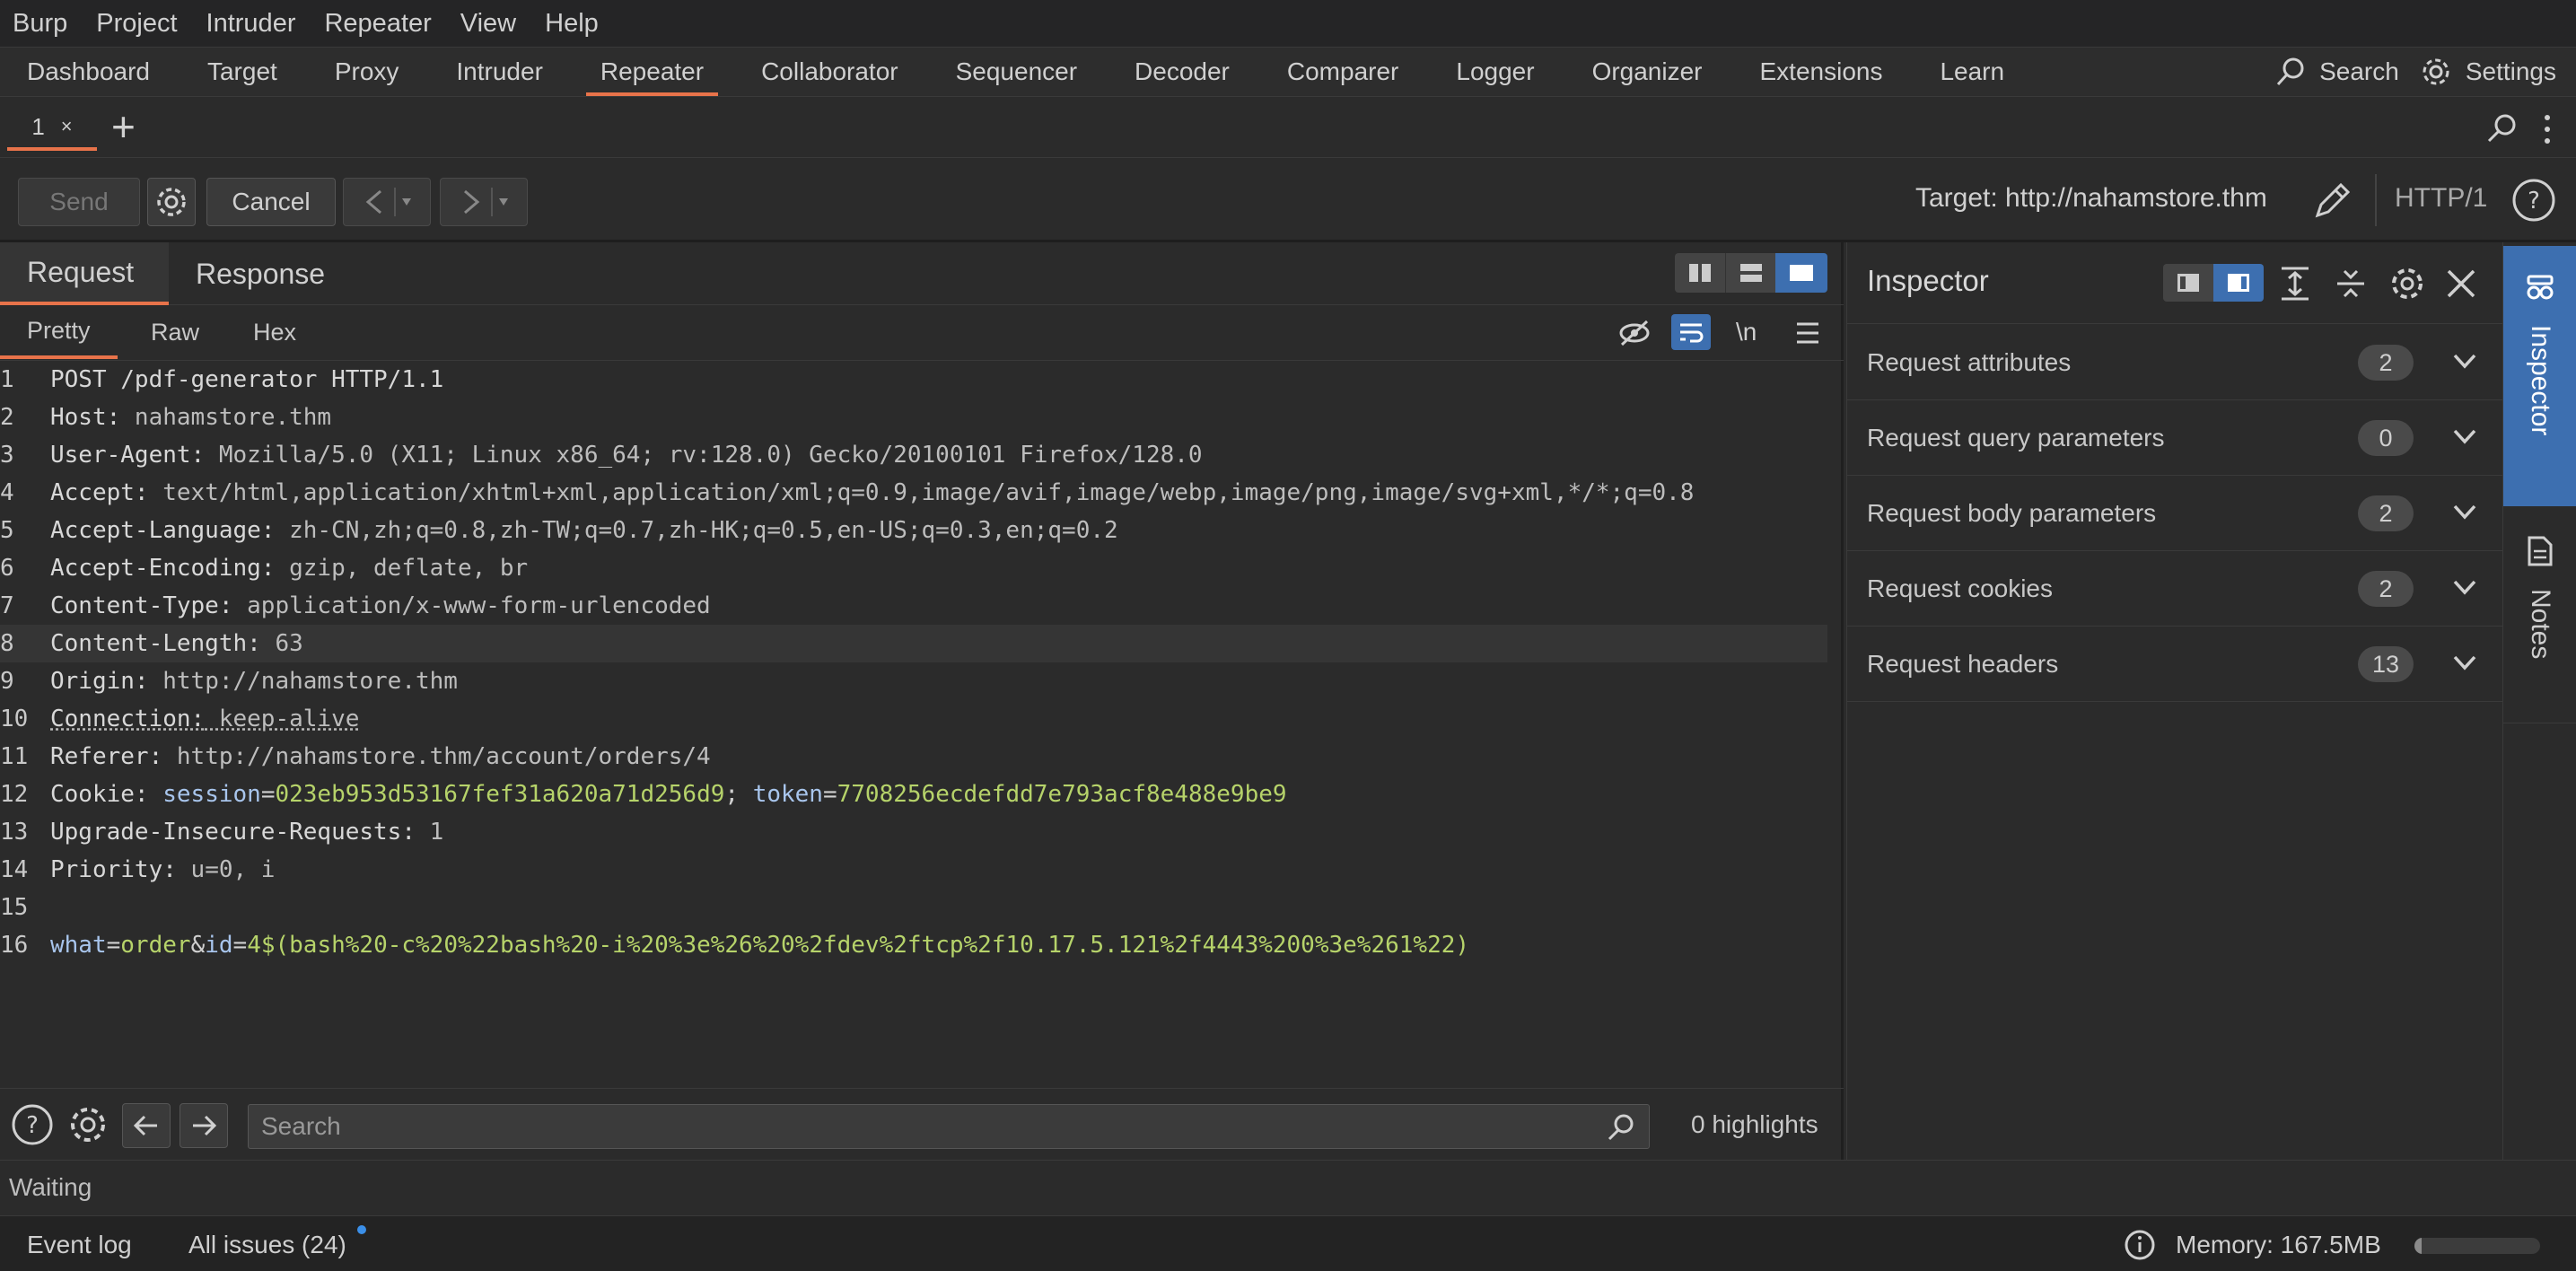  Describe the element at coordinates (243, 72) in the screenshot. I see `tab-target: Target` at that location.